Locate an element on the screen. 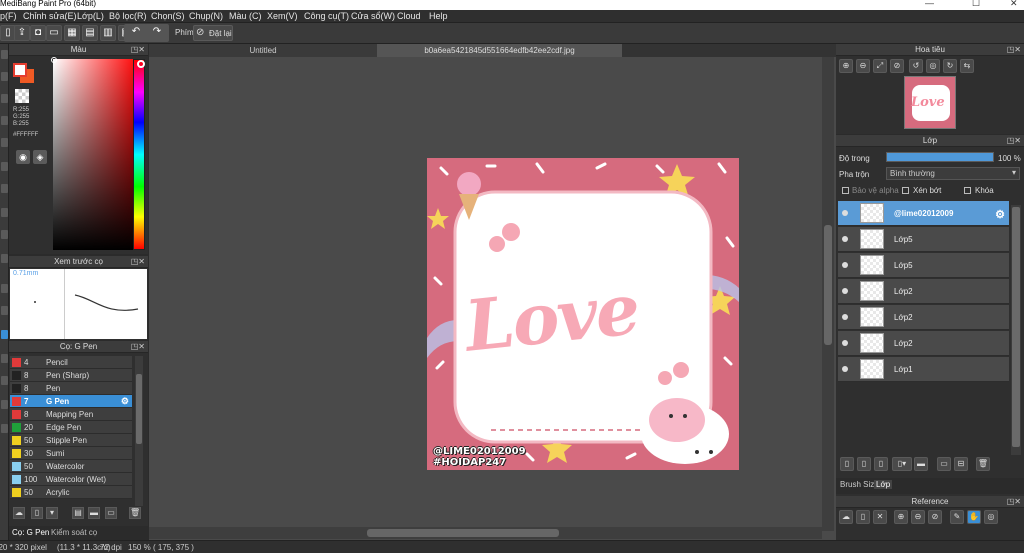 The height and width of the screenshot is (553, 1024). flip-horizontal-icon: ⇆ is located at coordinates (967, 66).